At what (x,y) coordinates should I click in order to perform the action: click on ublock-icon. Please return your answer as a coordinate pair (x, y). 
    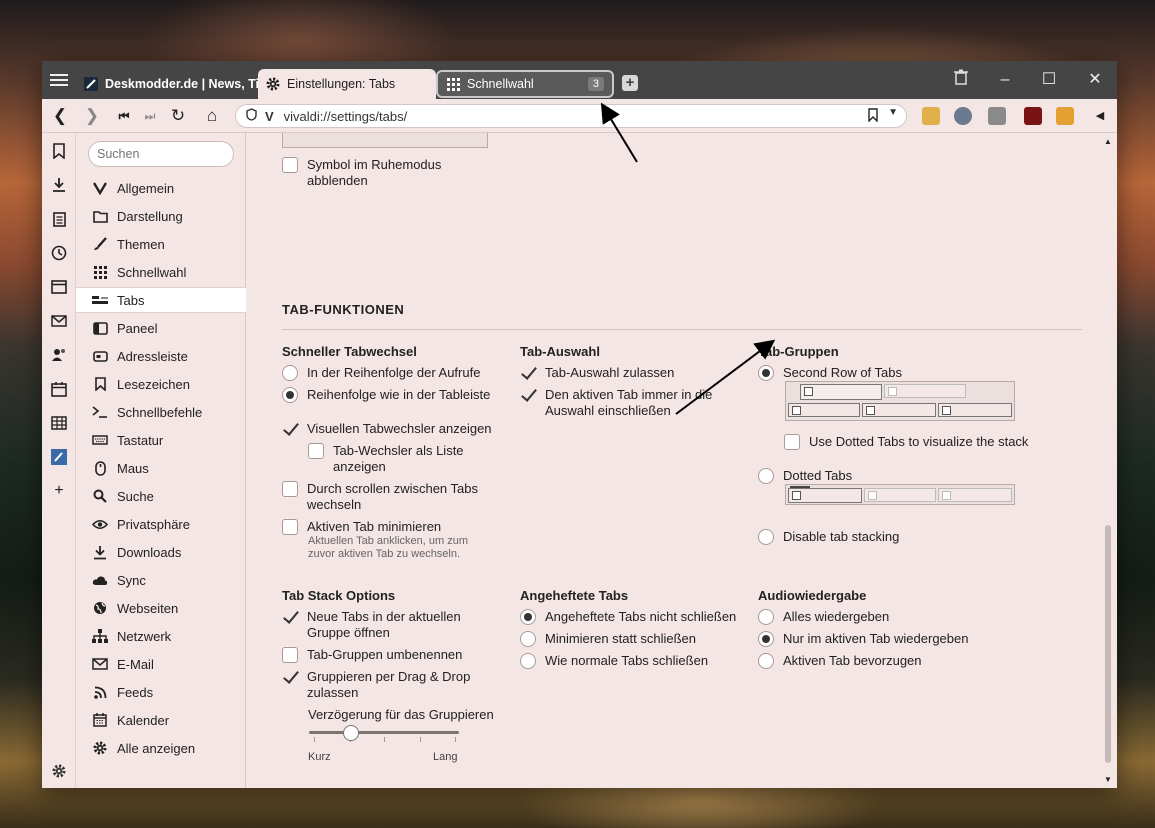
    Looking at the image, I should click on (1033, 116).